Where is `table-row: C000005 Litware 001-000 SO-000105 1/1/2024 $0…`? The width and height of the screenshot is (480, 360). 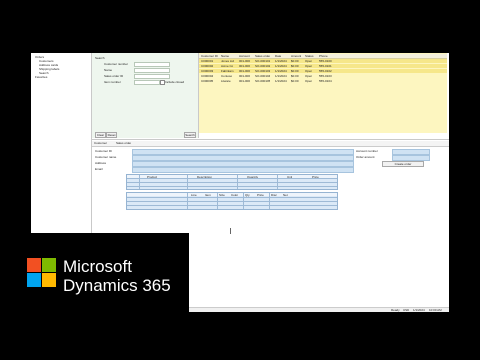 table-row: C000005 Litware 001-000 SO-000105 1/1/2024 $0… is located at coordinates (323, 81).